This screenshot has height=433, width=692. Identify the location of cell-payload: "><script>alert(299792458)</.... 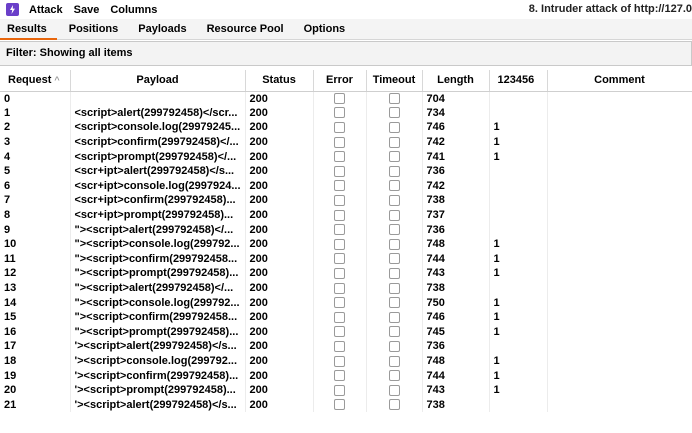
(158, 229).